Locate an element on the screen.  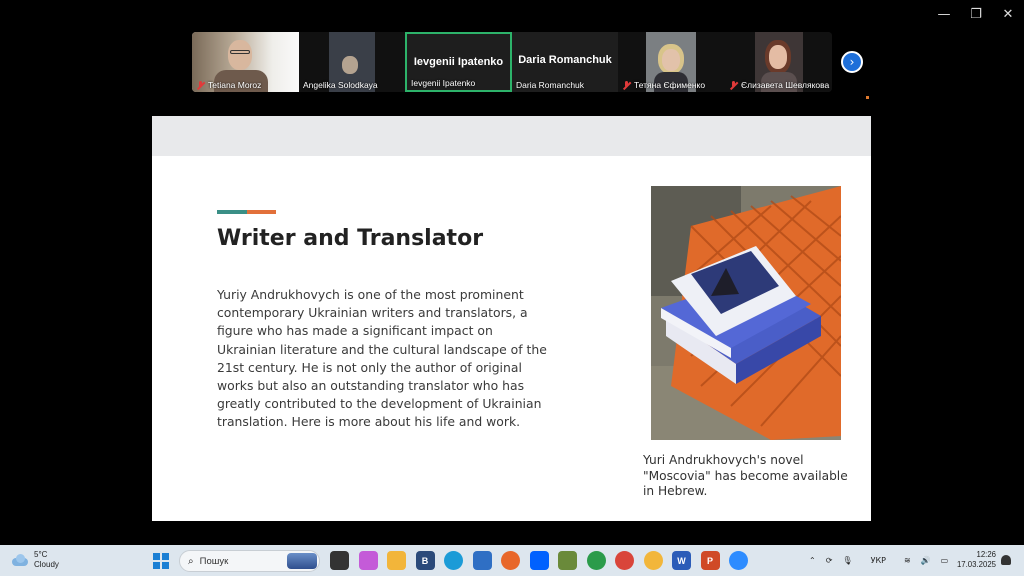
close-button: ✕ is located at coordinates (1008, 14).